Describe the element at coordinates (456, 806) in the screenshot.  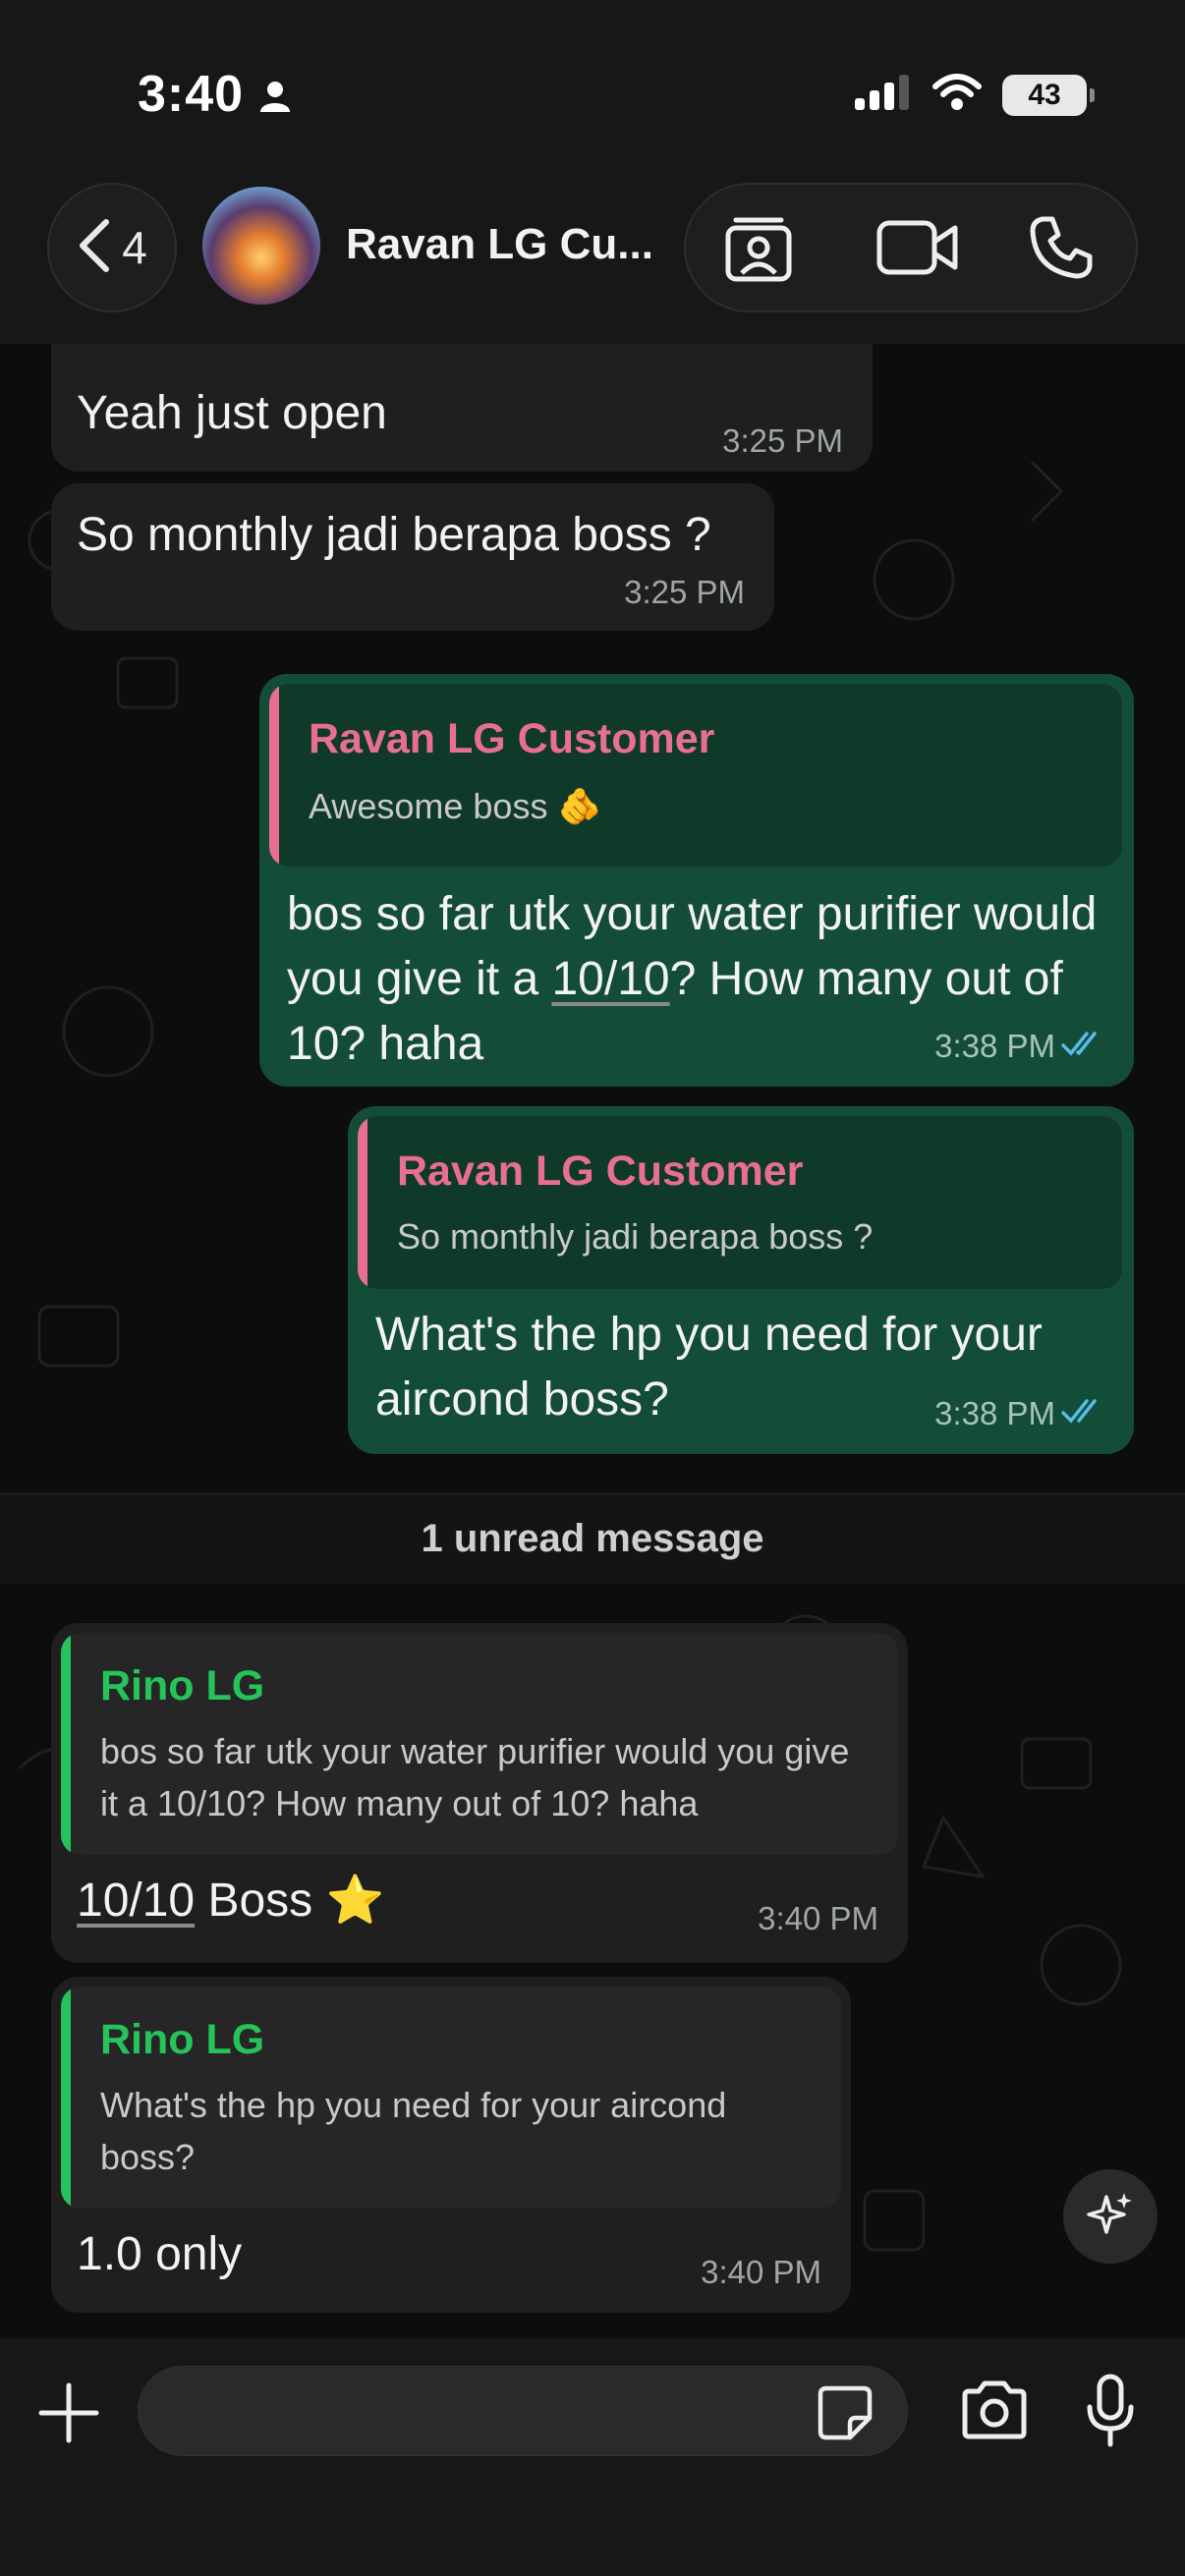
I see `quote-text: Awesome boss 🫵` at that location.